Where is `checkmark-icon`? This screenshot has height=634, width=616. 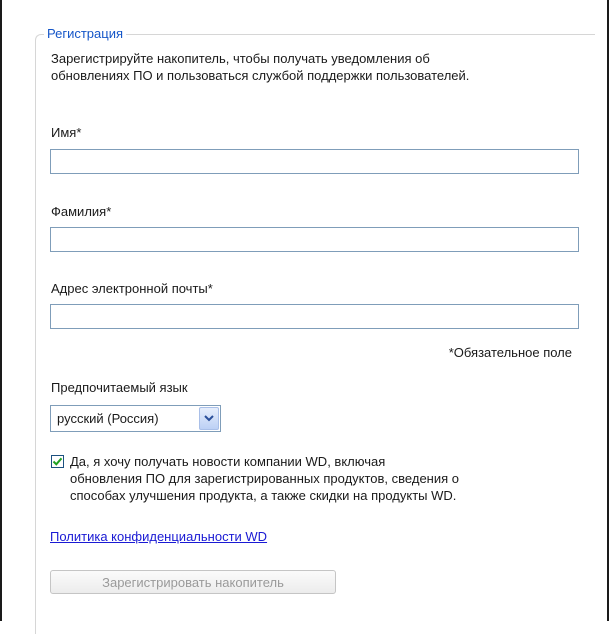
checkmark-icon is located at coordinates (57, 461).